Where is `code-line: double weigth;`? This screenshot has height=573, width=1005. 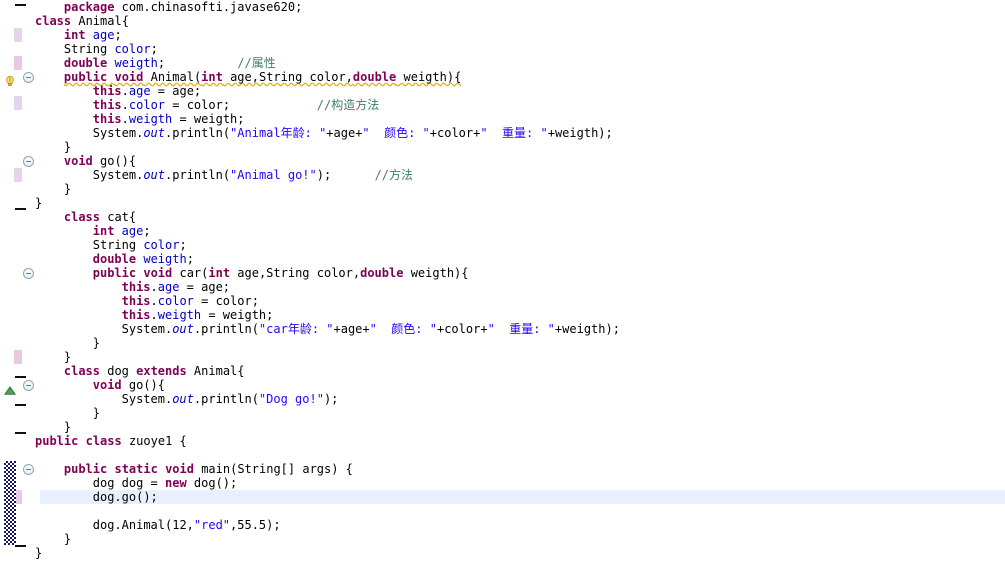
code-line: double weigth; is located at coordinates (143, 259).